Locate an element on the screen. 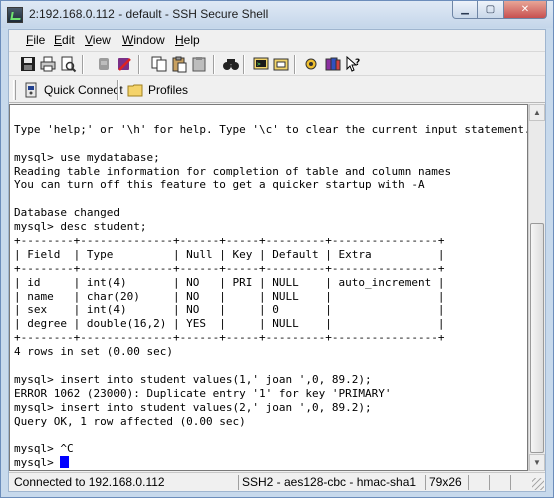 The height and width of the screenshot is (498, 554). vertical-scrollbar: ▲ ▼ is located at coordinates (536, 287).